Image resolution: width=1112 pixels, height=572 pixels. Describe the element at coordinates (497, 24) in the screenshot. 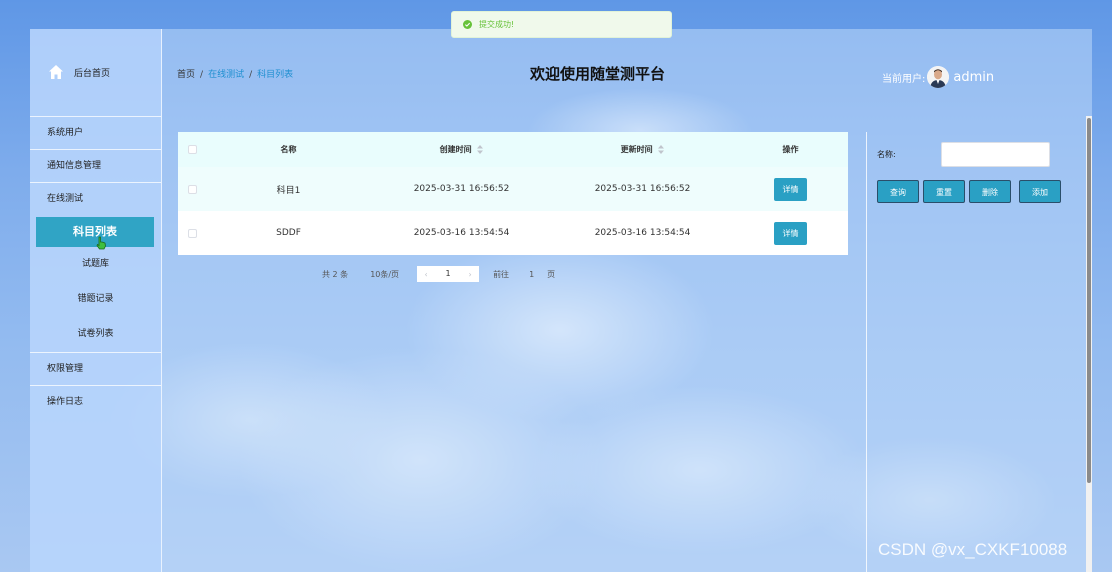

I see `toast-message: 提交成功!` at that location.